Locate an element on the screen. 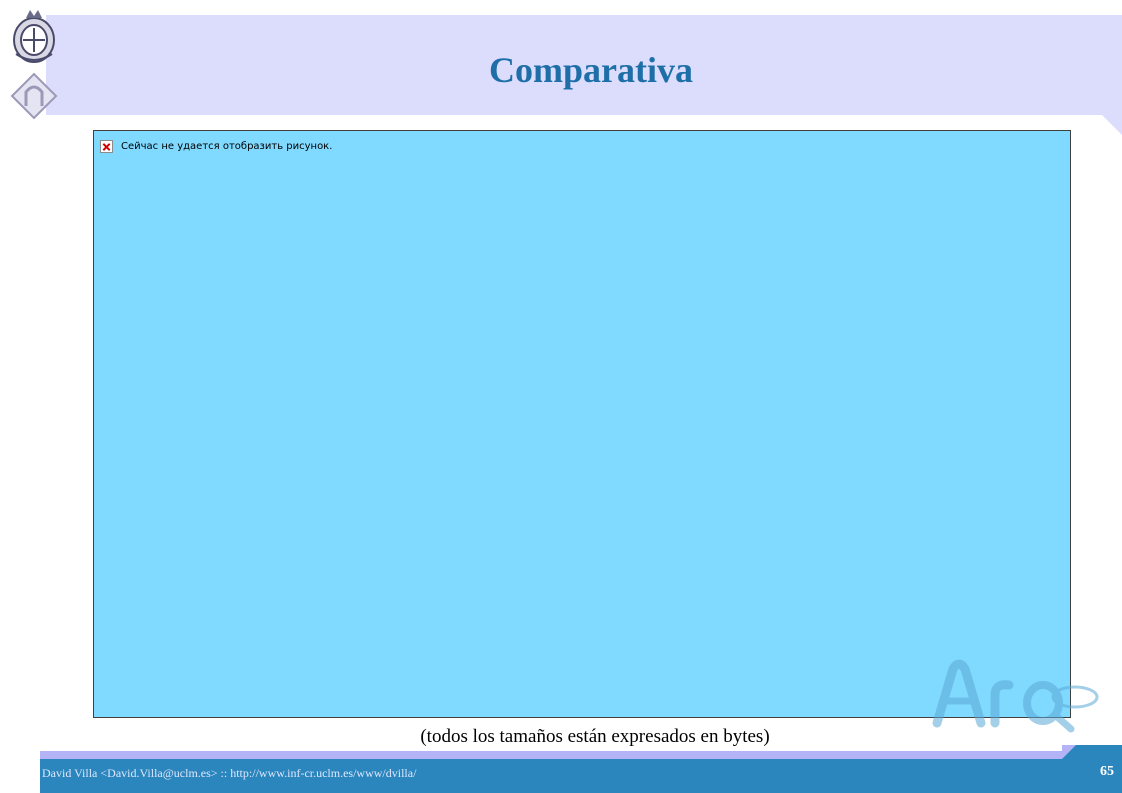  slide-title: Comparativa is located at coordinates (591, 70).